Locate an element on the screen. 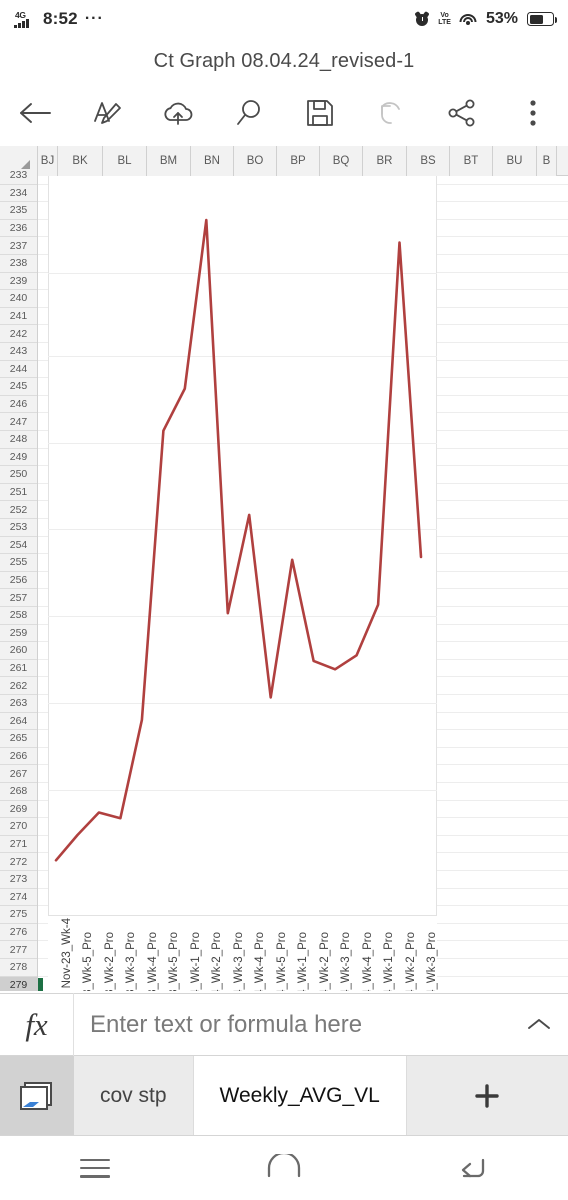 This screenshot has width=568, height=1200. row-header-257: 257 is located at coordinates (18, 598).